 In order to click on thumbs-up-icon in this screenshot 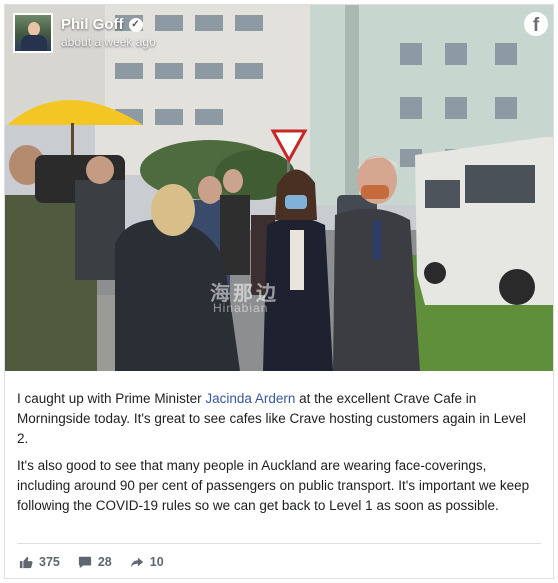, I will do `click(26, 562)`.